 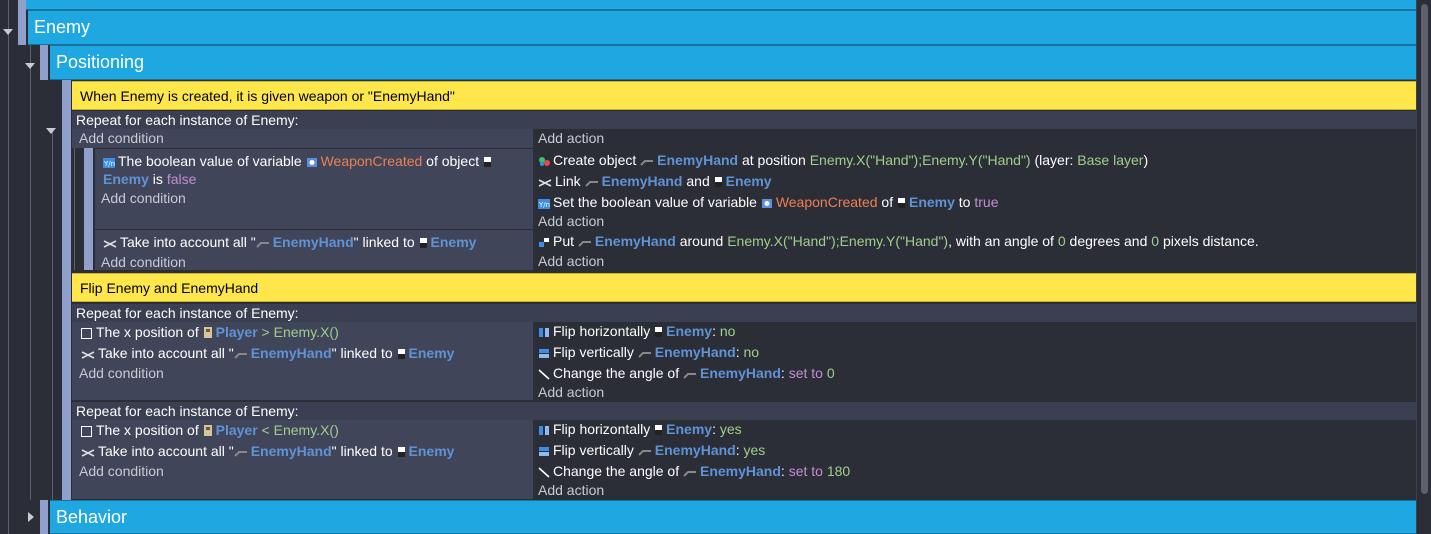 I want to click on condition-x-position: The x position of Player > Enemy.X(), so click(x=210, y=332).